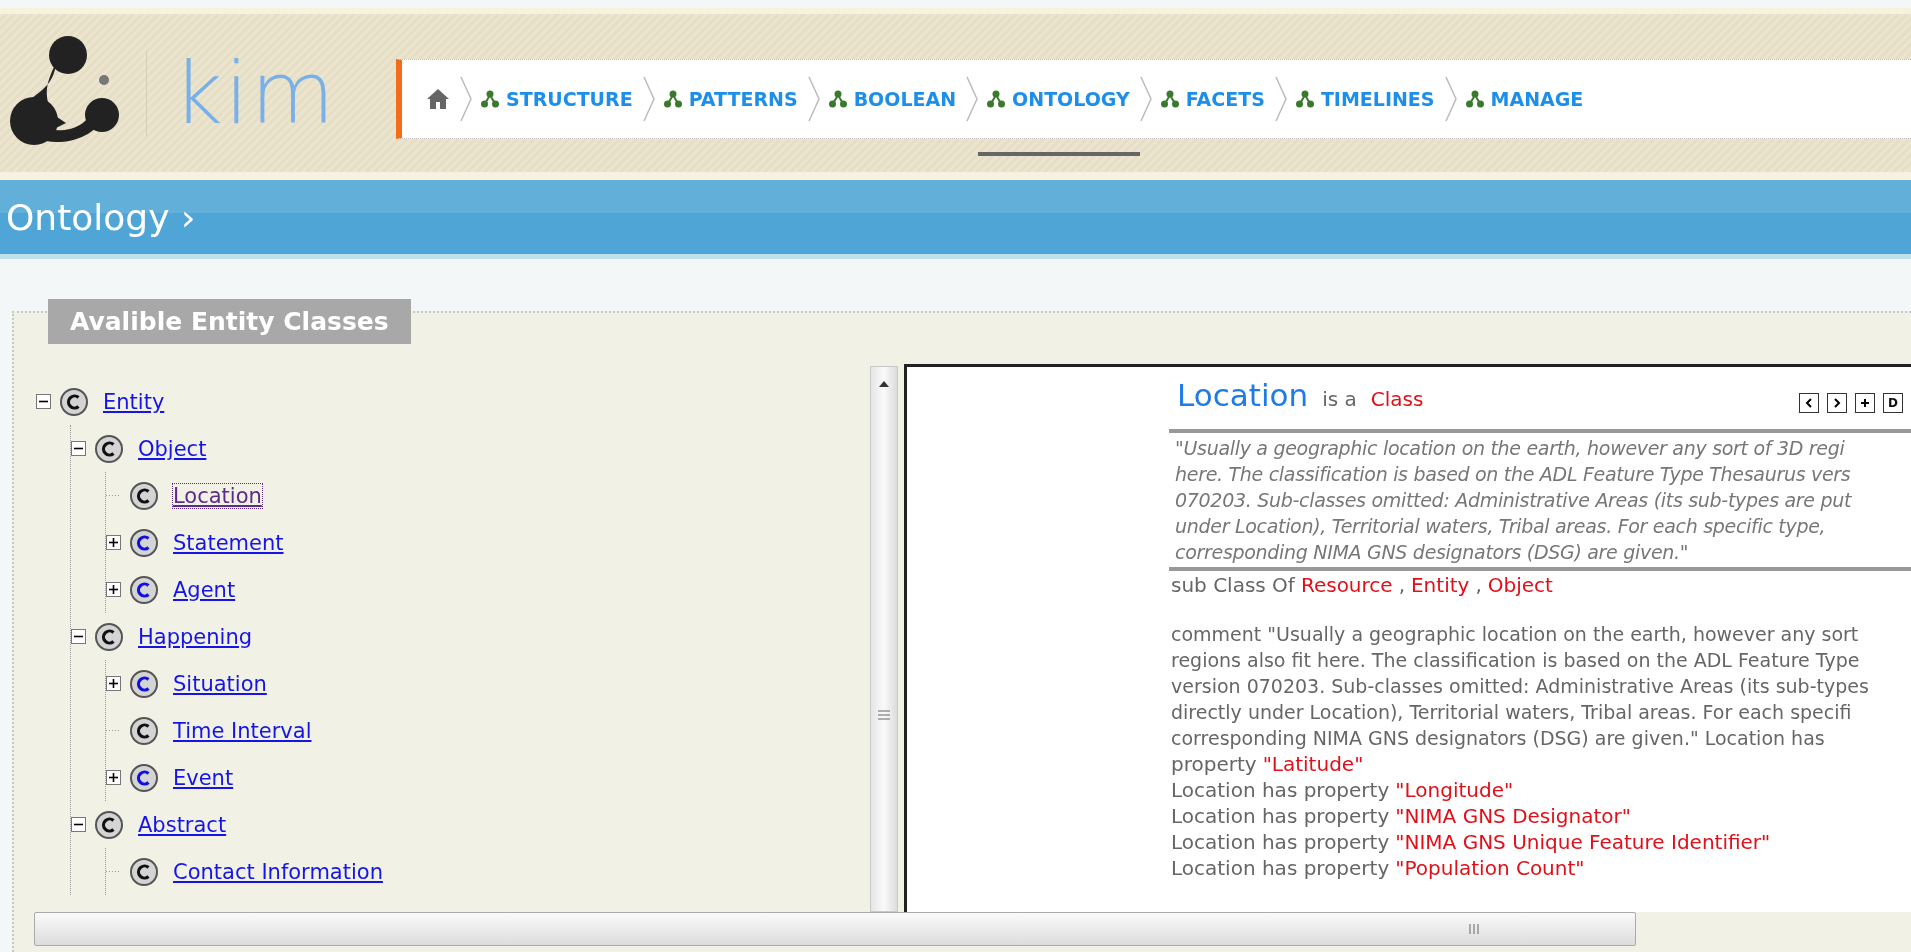 This screenshot has height=952, width=1911. I want to click on logo-text: kim, so click(241, 93).